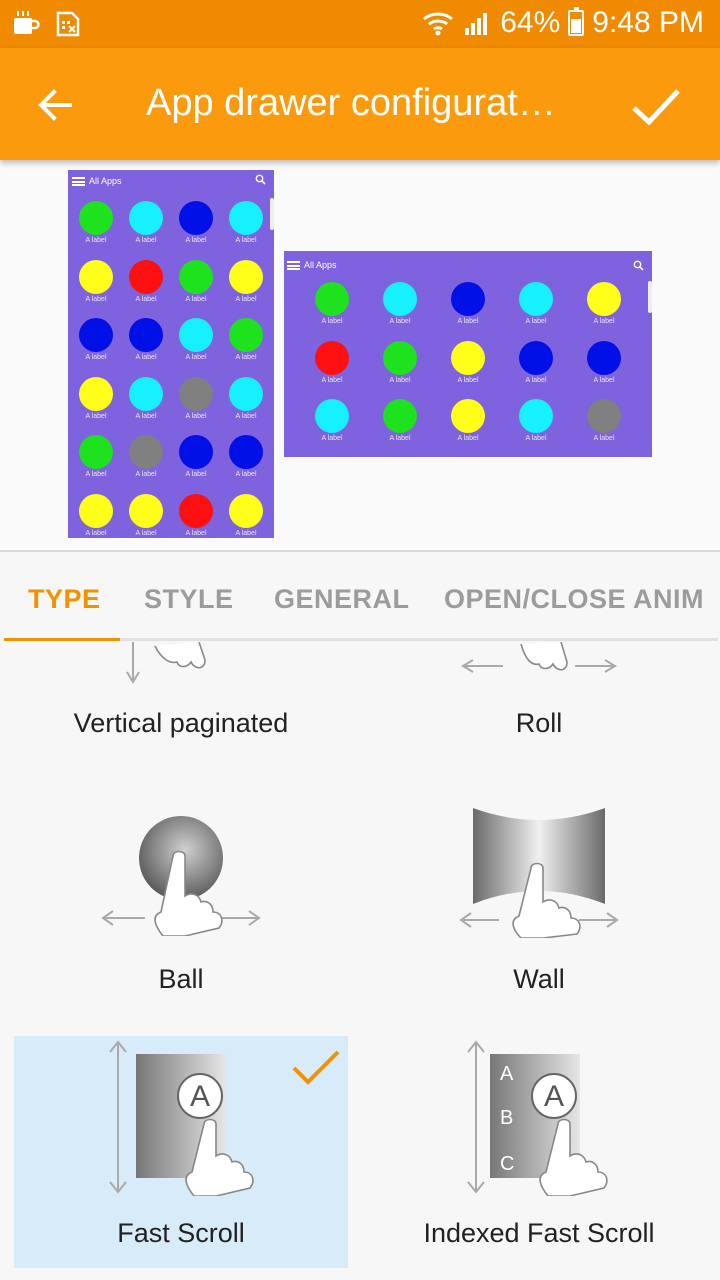 The image size is (720, 1280). What do you see at coordinates (64, 599) in the screenshot?
I see `tab-type: TYPE` at bounding box center [64, 599].